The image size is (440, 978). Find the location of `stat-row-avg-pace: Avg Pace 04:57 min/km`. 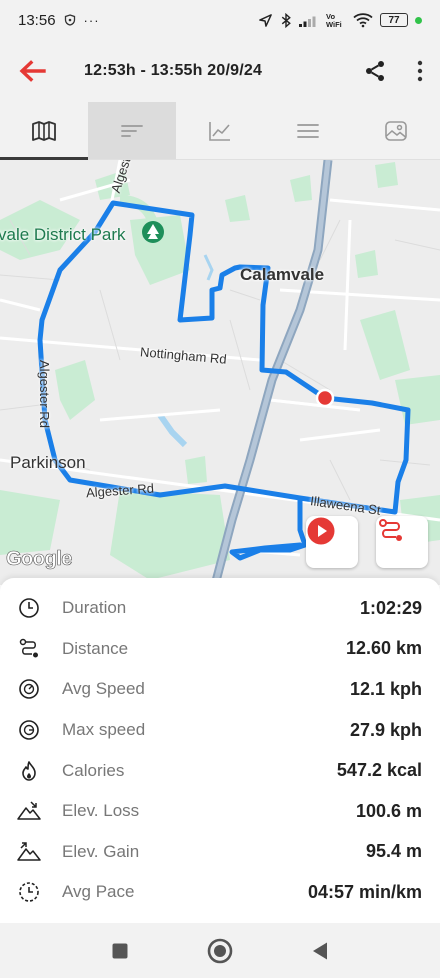

stat-row-avg-pace: Avg Pace 04:57 min/km is located at coordinates (220, 892).